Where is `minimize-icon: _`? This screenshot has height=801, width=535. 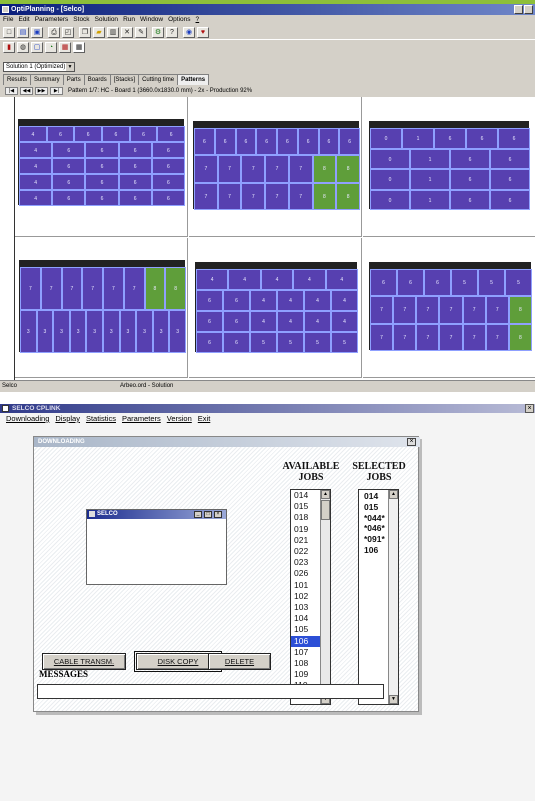
minimize-icon: _ is located at coordinates (198, 514).